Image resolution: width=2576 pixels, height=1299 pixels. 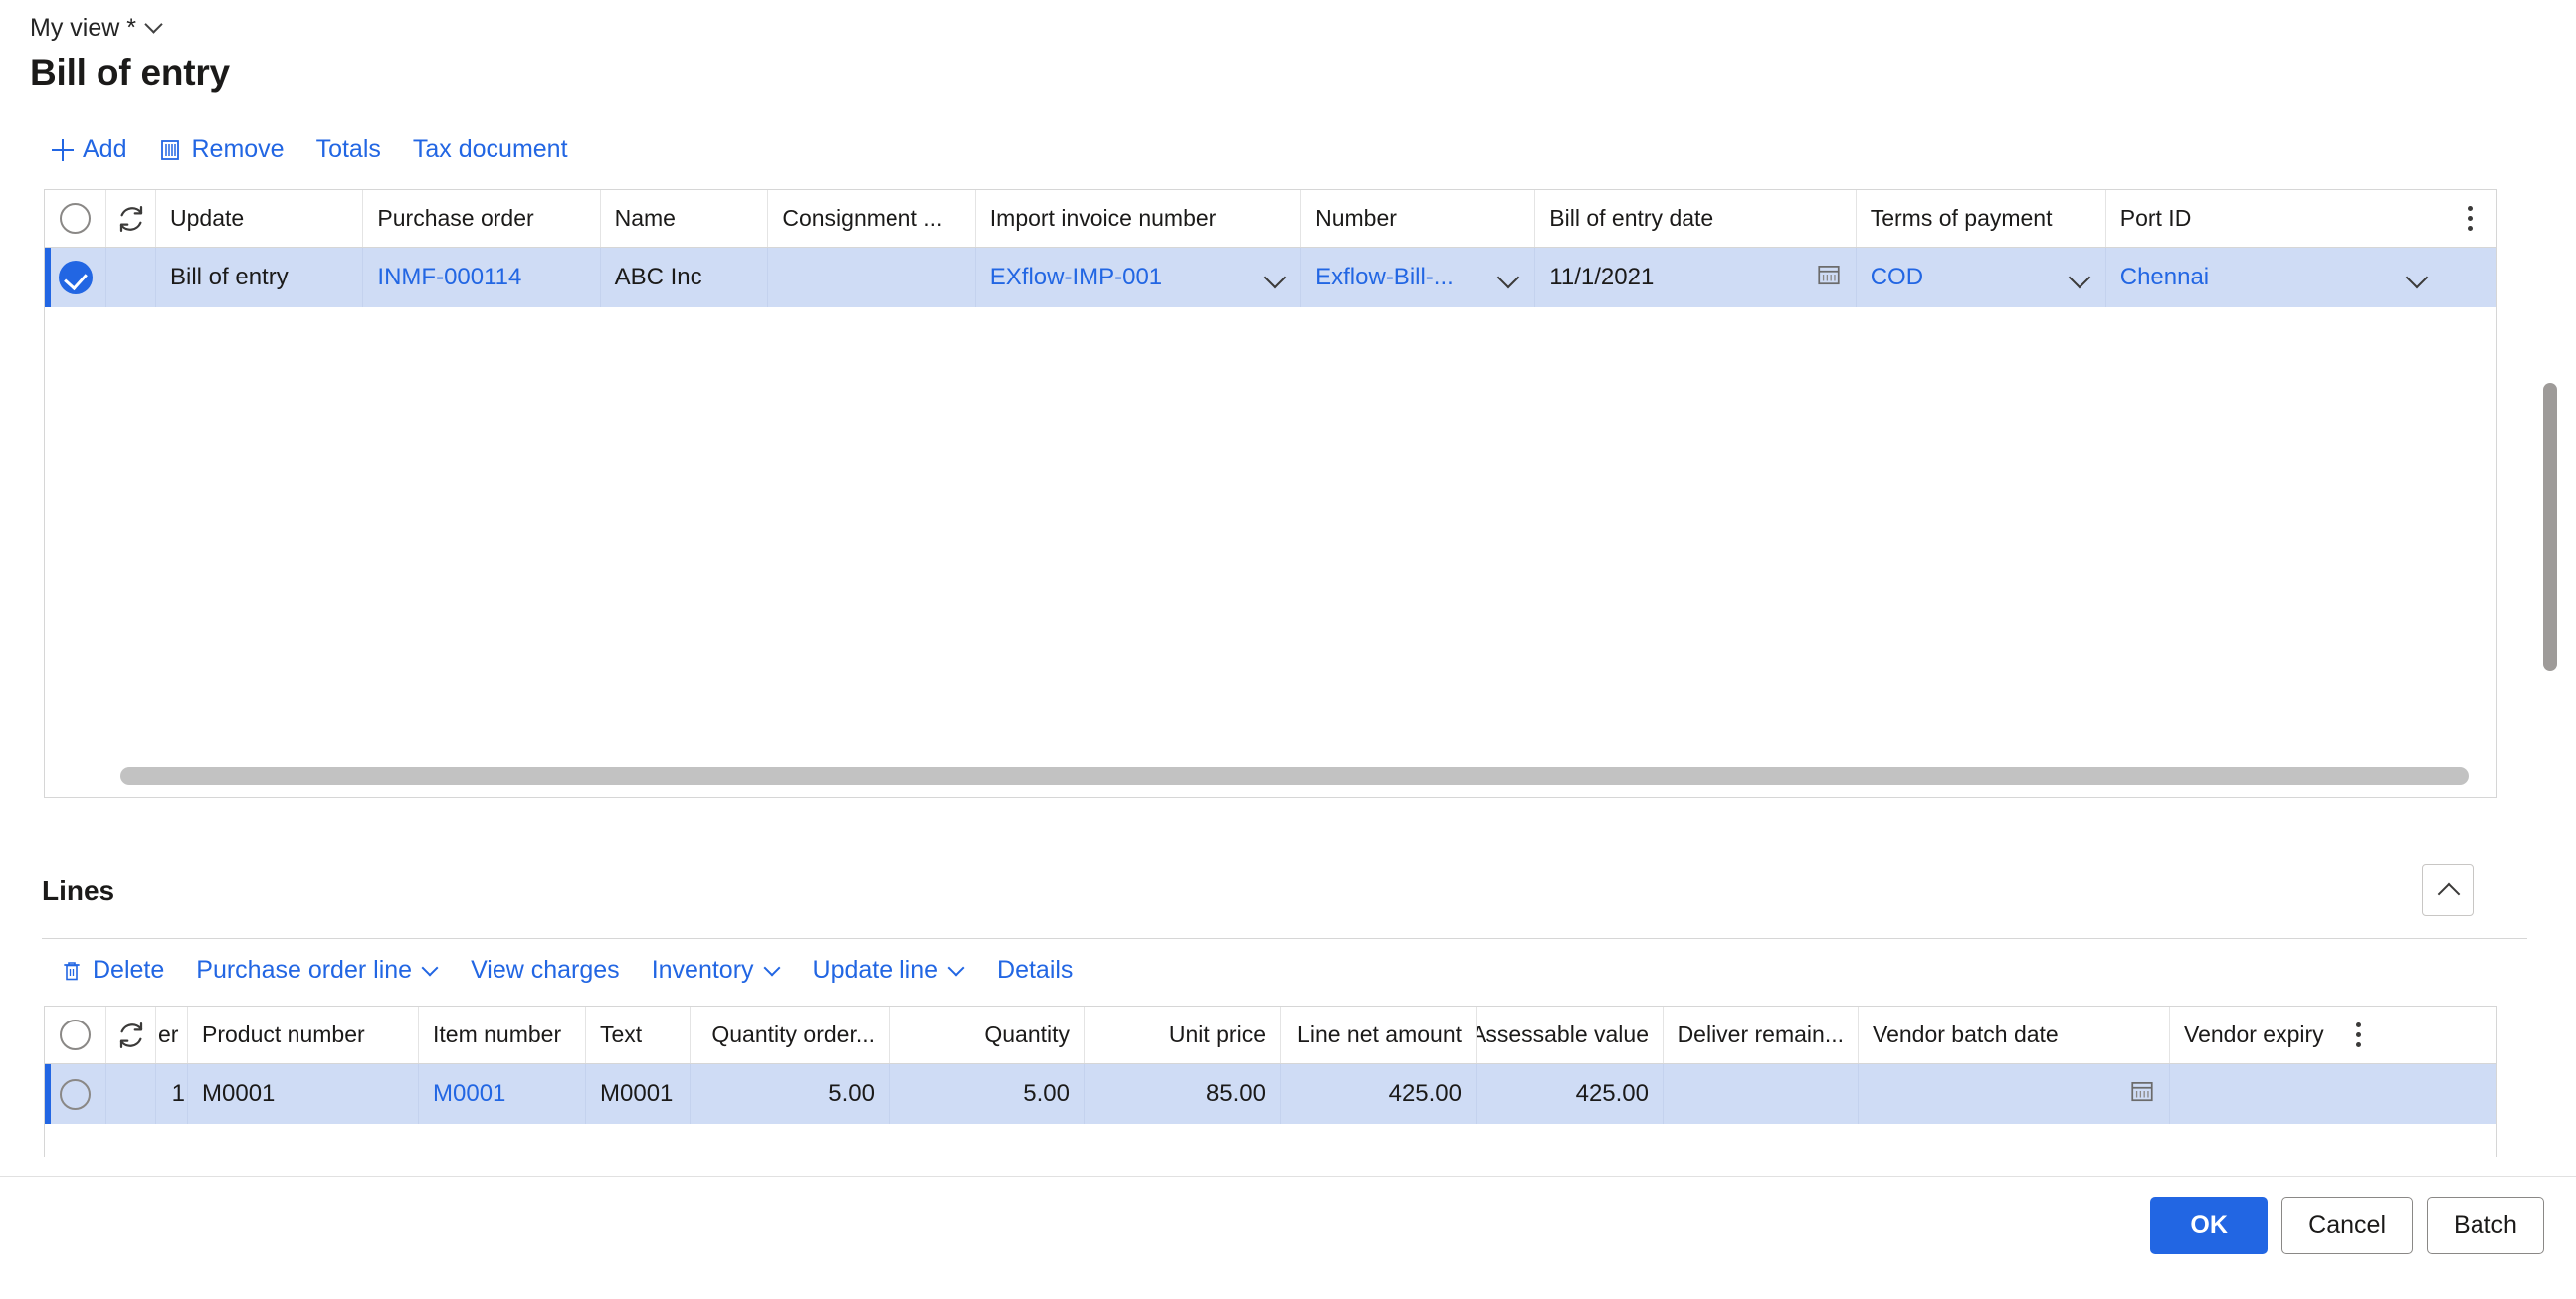 What do you see at coordinates (2550, 527) in the screenshot?
I see `dialog-vertical-scrollbar-thumb` at bounding box center [2550, 527].